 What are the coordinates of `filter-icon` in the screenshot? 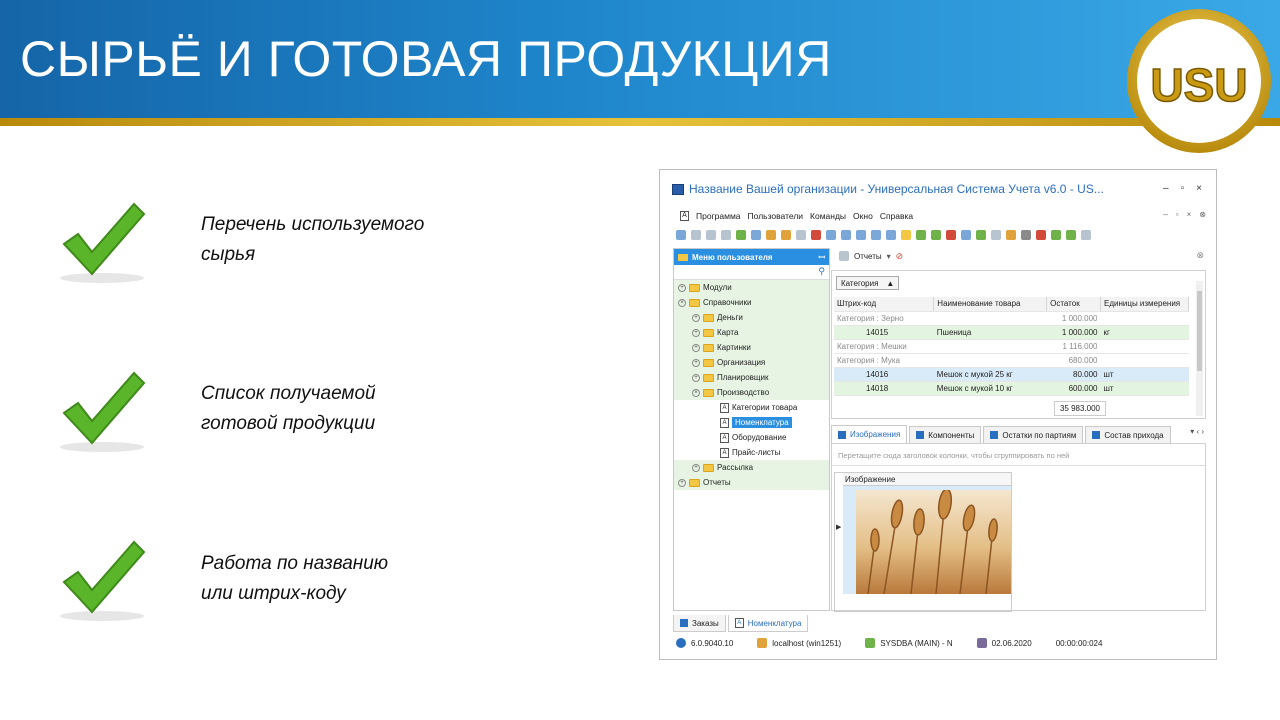 It's located at (771, 235).